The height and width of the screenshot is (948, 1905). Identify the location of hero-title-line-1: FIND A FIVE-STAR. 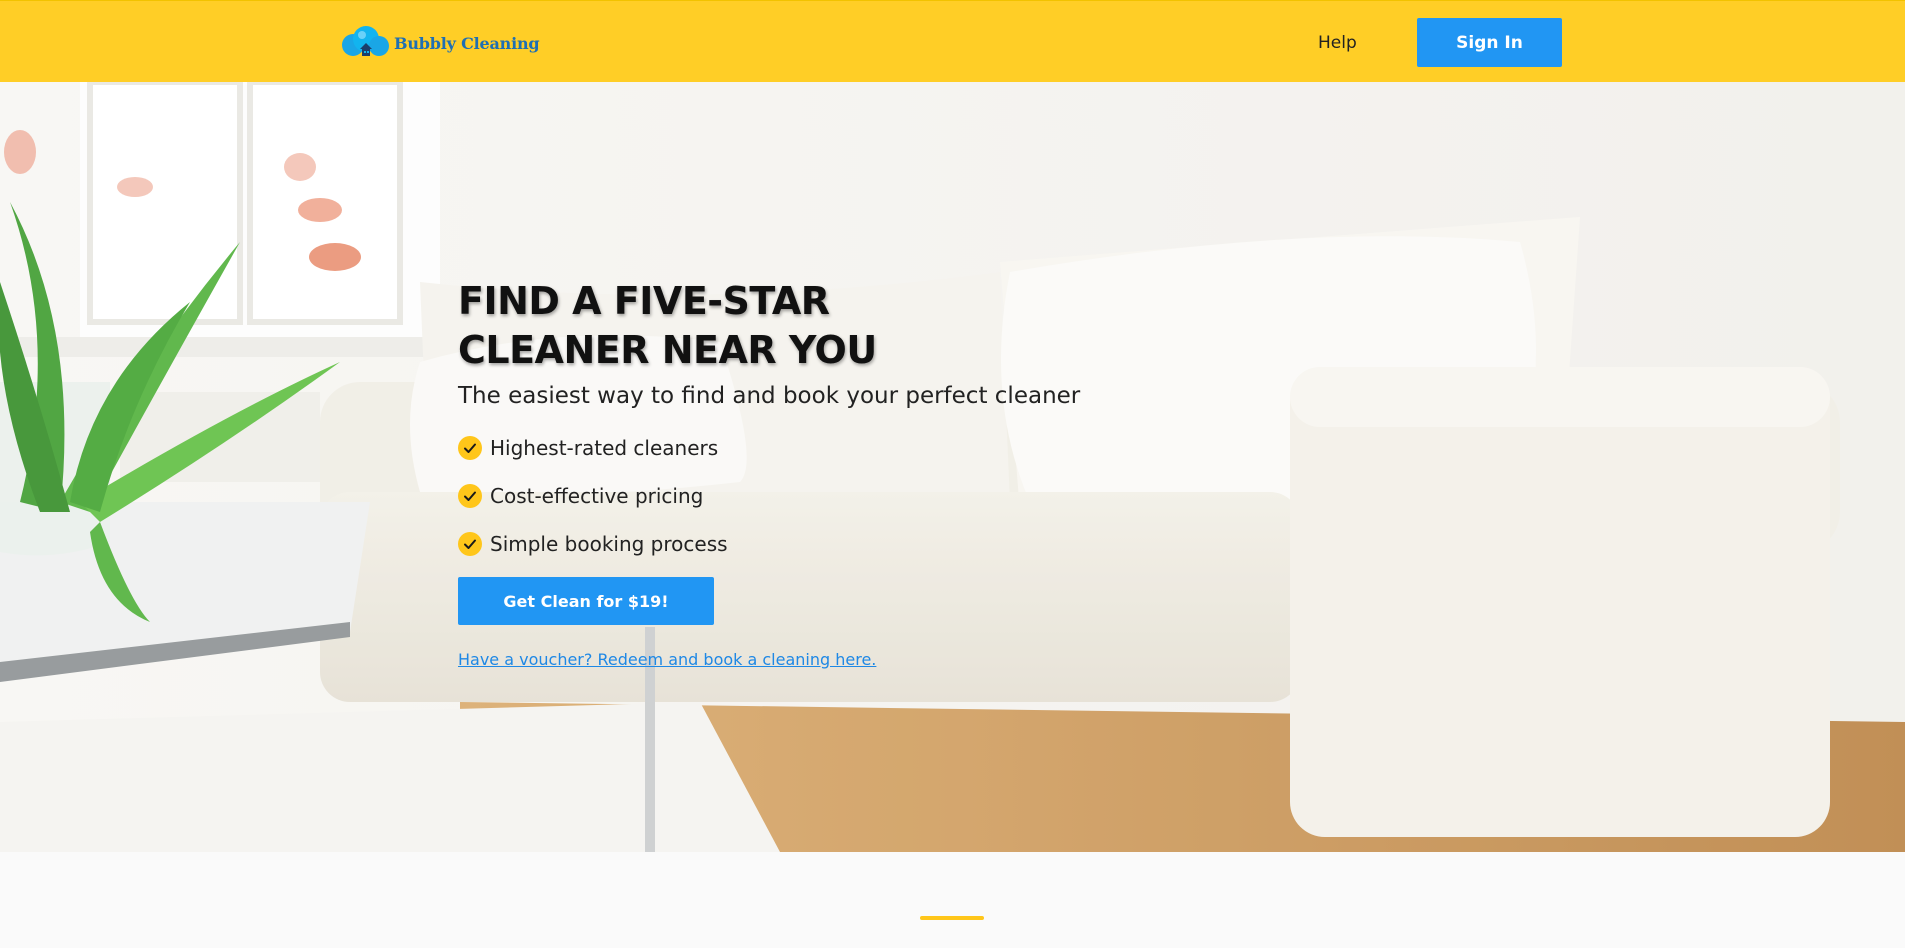
(644, 301).